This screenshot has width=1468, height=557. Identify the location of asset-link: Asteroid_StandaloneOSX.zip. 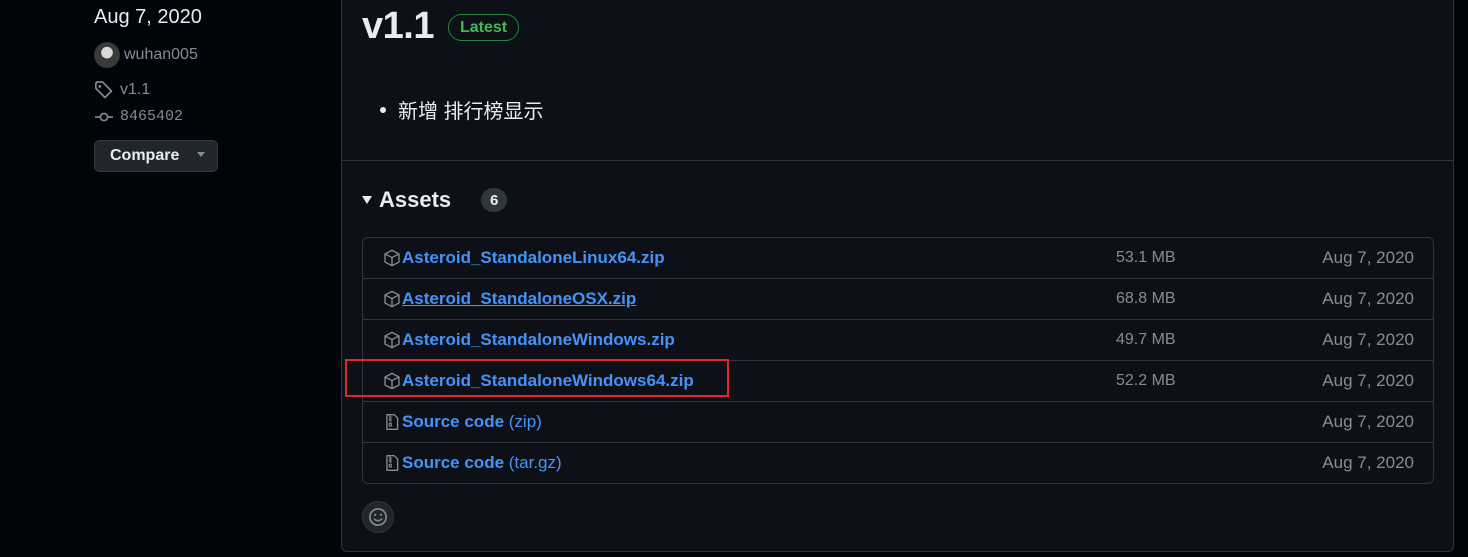
(519, 299).